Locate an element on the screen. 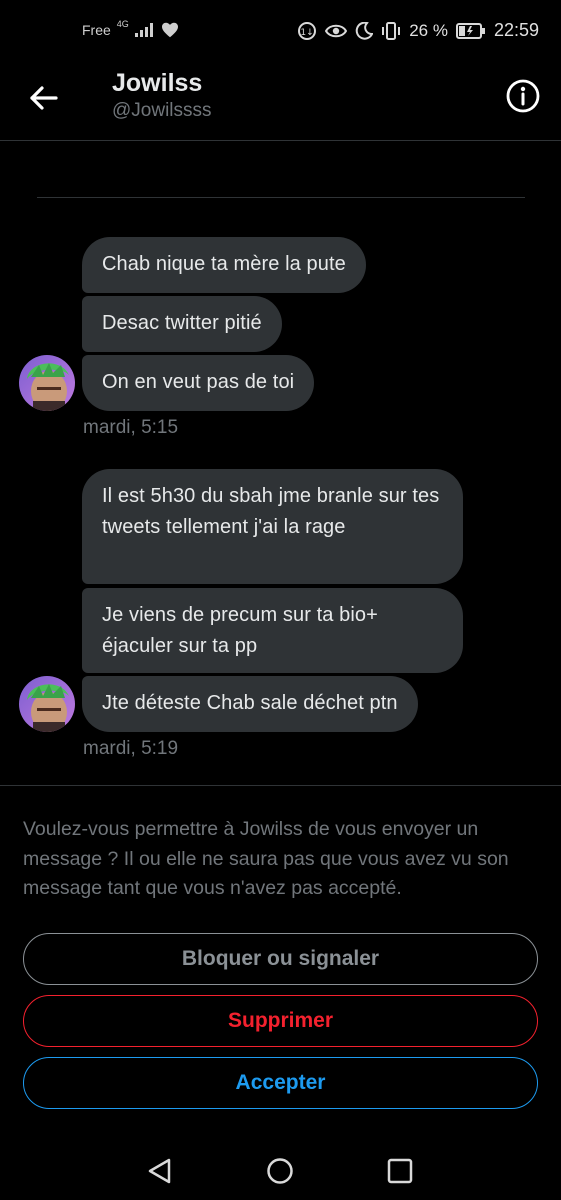 This screenshot has height=1200, width=561. conversation-title: Jowilss @Jowilssss is located at coordinates (162, 96).